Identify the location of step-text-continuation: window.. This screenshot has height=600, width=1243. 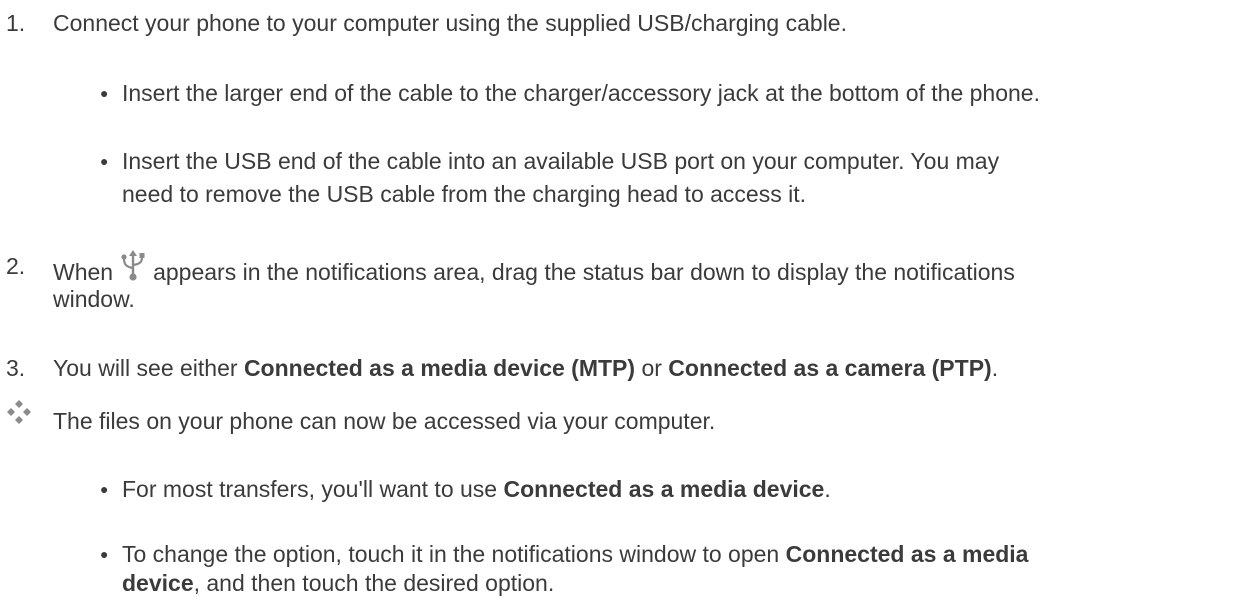
(94, 299).